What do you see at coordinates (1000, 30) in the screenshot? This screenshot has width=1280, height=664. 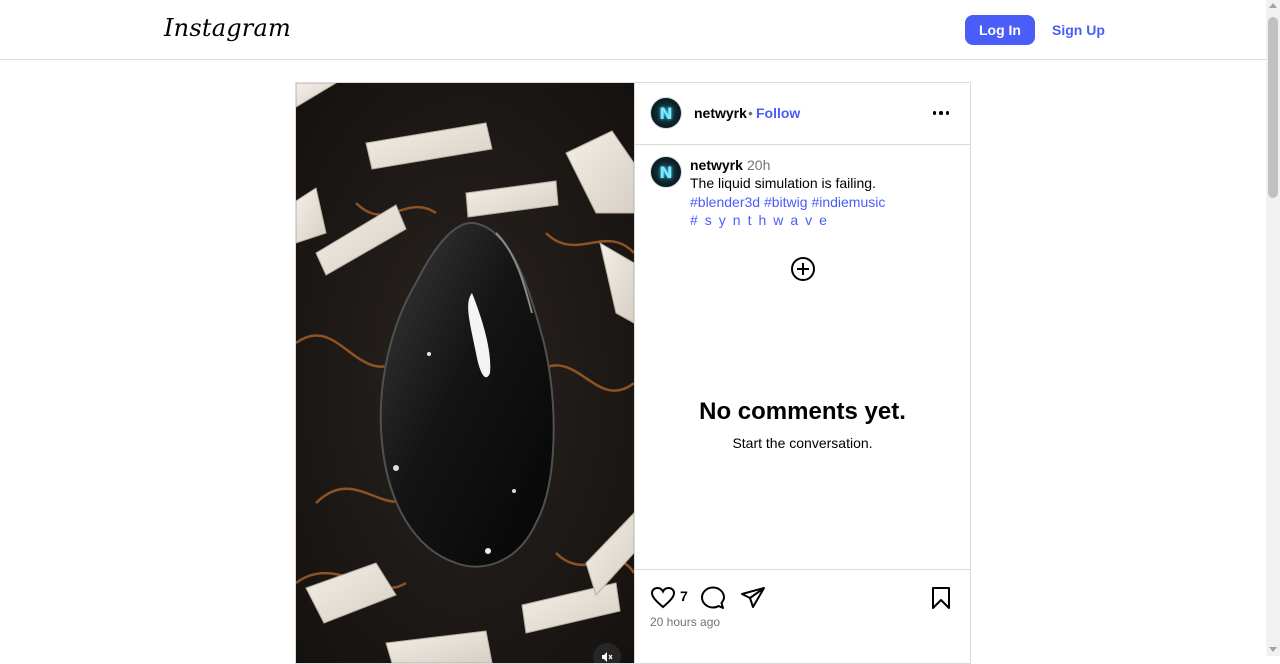 I see `login-button: Log In` at bounding box center [1000, 30].